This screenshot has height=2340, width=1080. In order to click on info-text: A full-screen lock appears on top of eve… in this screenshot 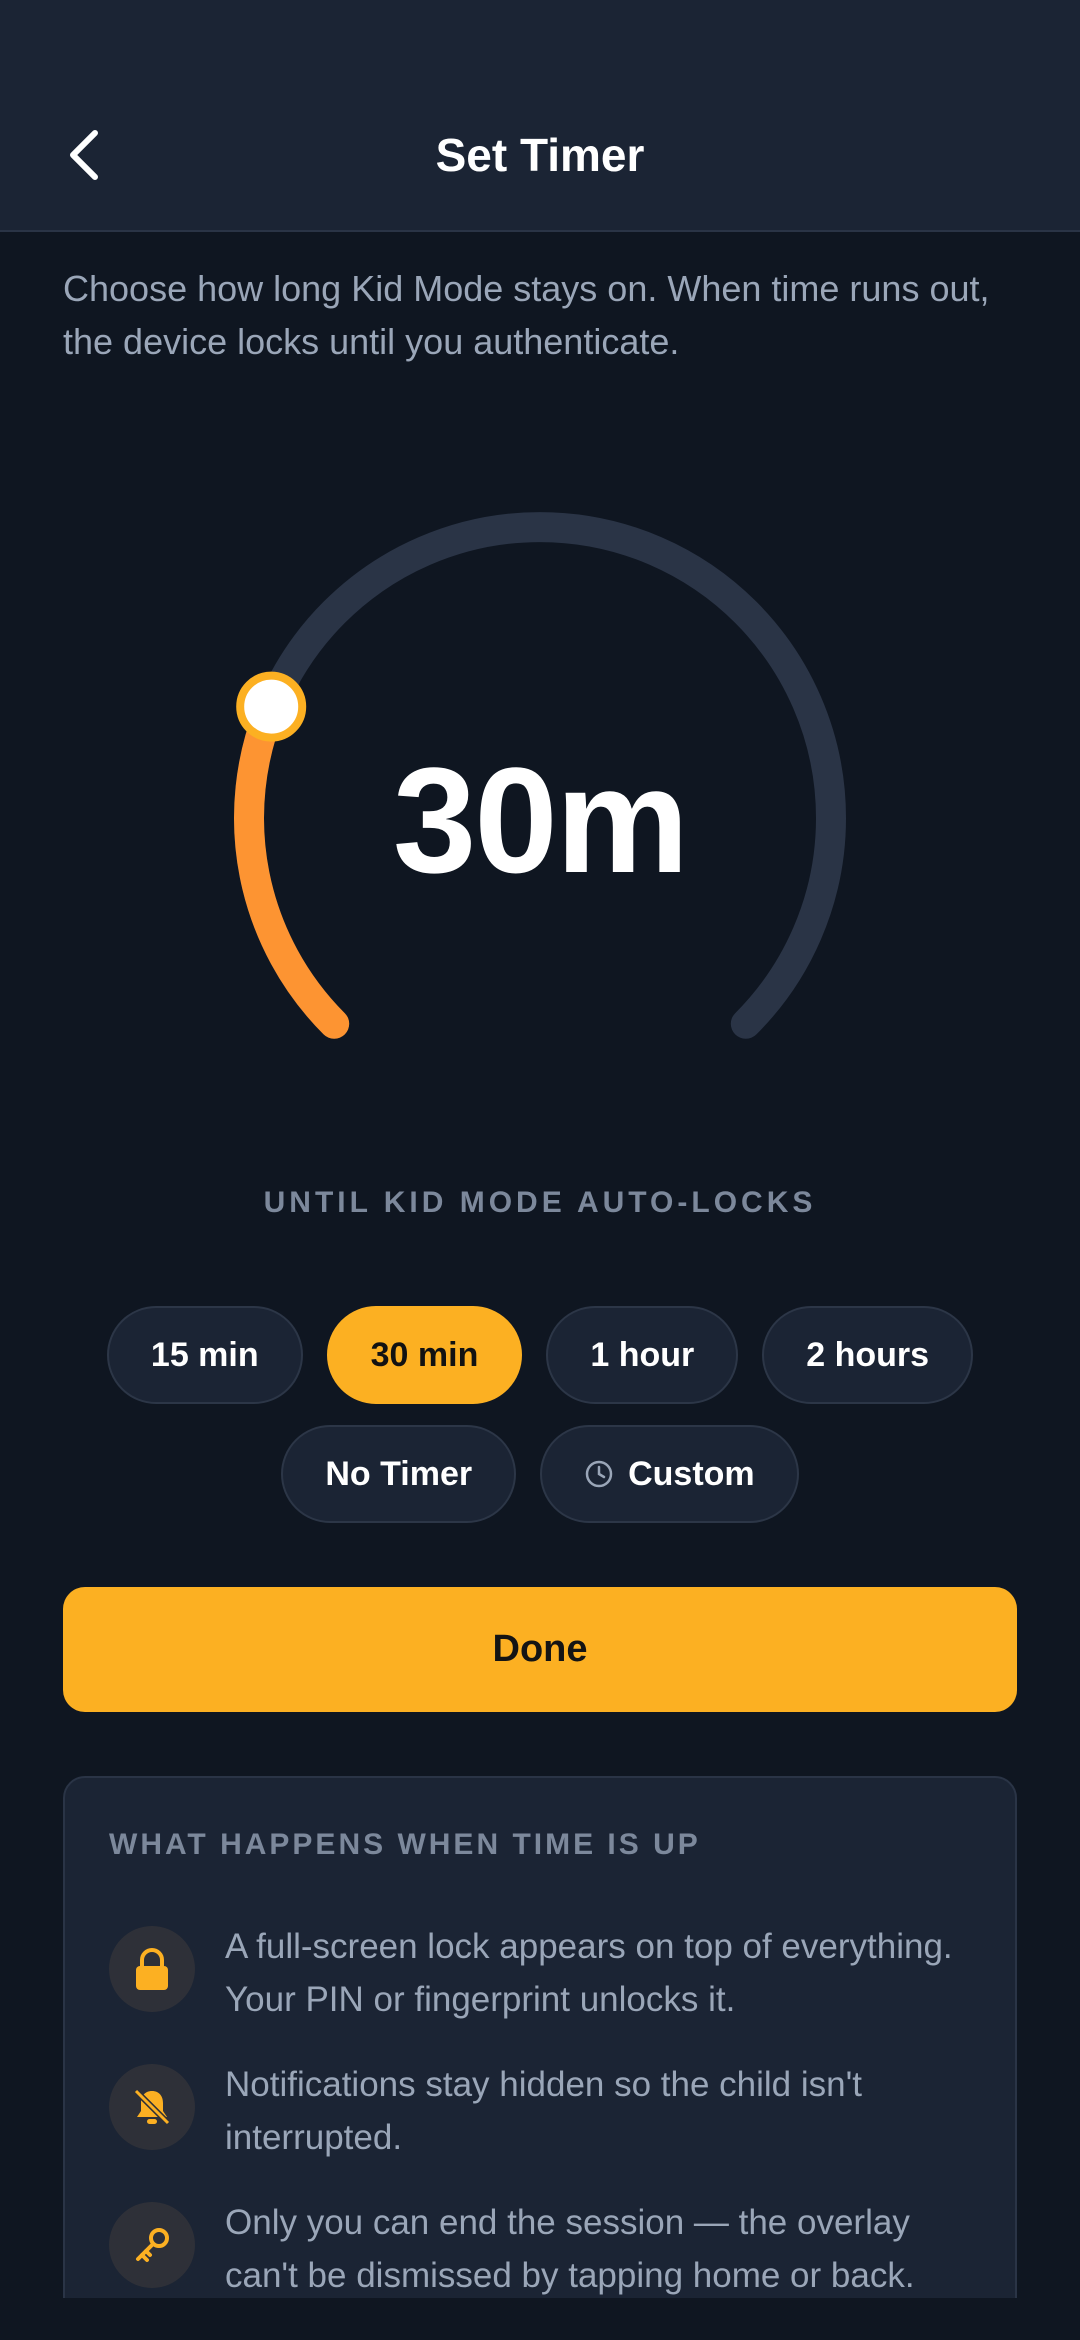, I will do `click(589, 1973)`.